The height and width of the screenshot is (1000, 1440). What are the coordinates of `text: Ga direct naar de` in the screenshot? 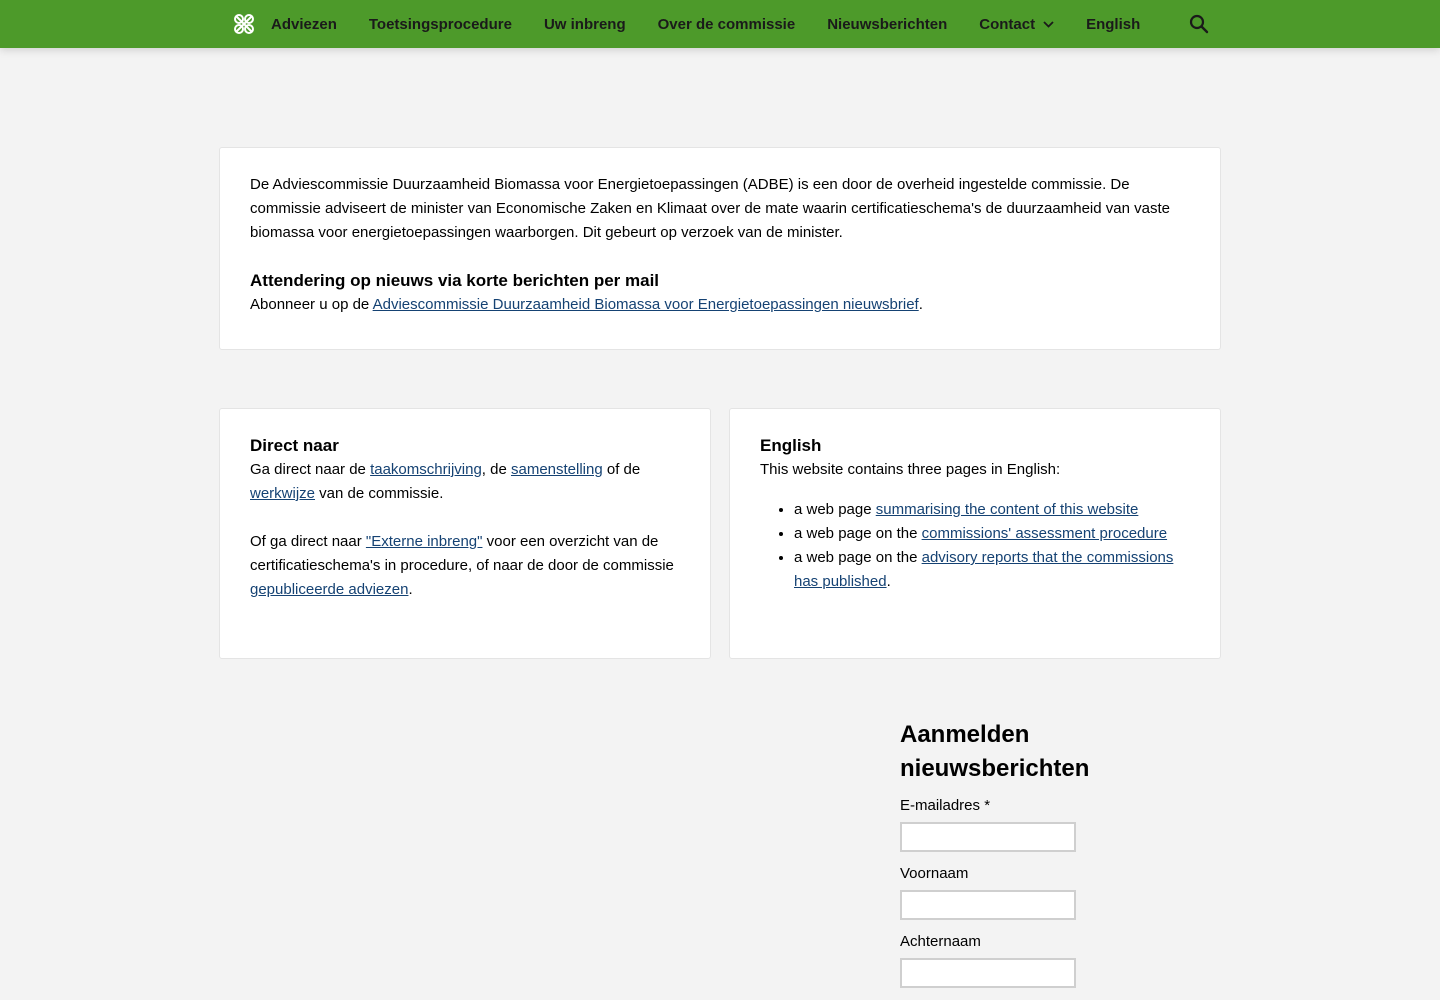 It's located at (310, 469).